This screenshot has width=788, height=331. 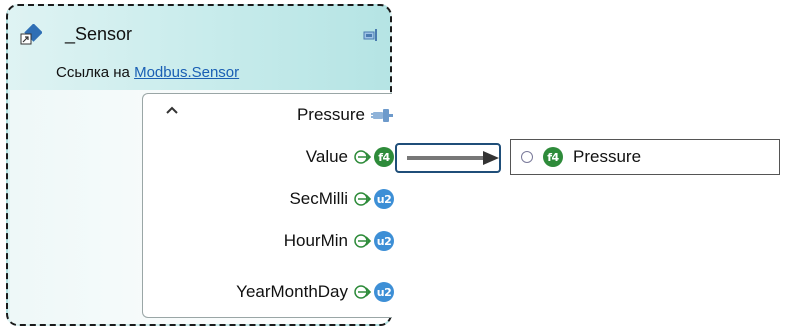 I want to click on connector-arrow, so click(x=453, y=158).